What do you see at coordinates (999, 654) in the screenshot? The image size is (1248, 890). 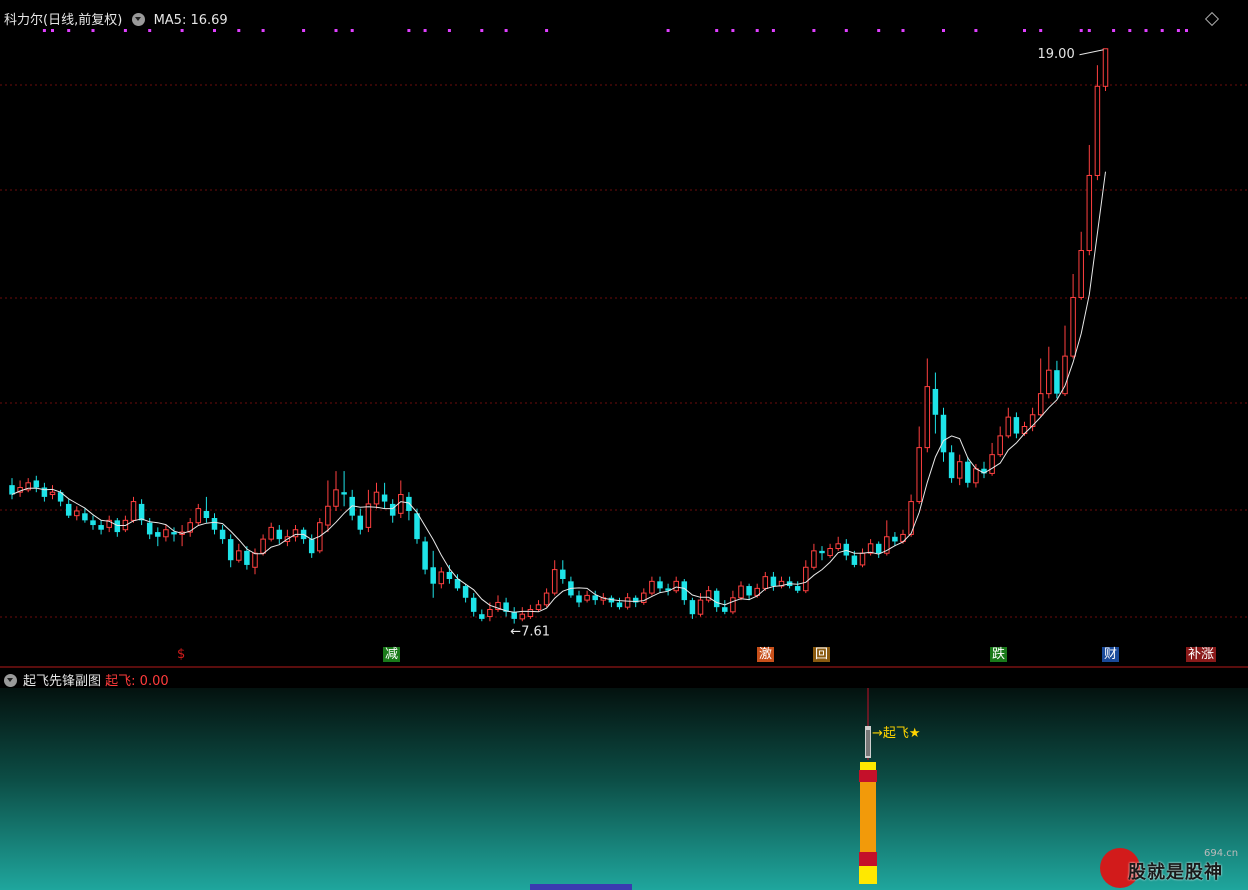 I see `pattern-marker: 跌` at bounding box center [999, 654].